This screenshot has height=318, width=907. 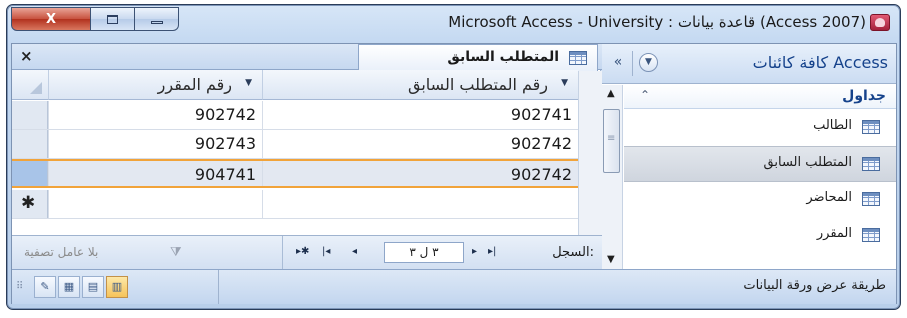 I want to click on nav-group-tables: جداول ⌃, so click(x=760, y=97).